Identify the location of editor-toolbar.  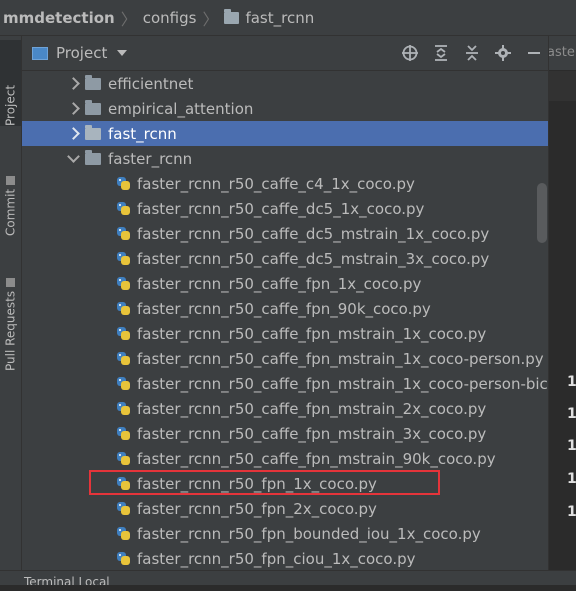
(562, 86).